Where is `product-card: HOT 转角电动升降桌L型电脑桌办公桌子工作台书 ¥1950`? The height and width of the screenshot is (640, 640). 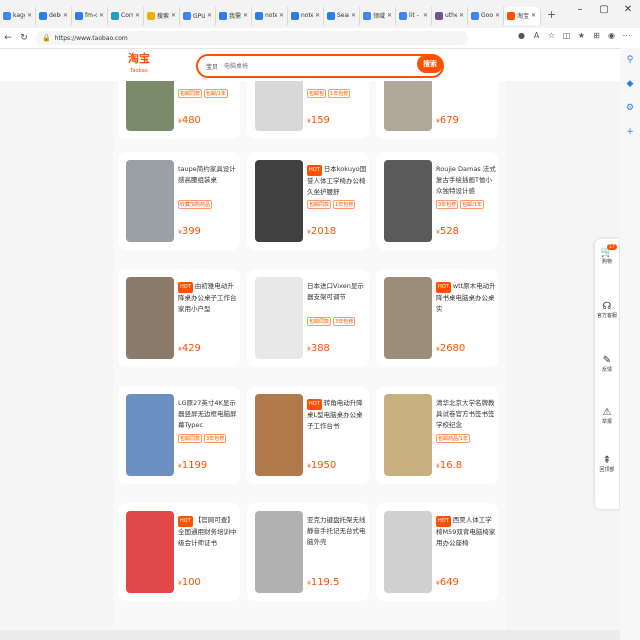 product-card: HOT 转角电动升降桌L型电脑桌办公桌子工作台书 ¥1950 is located at coordinates (308, 435).